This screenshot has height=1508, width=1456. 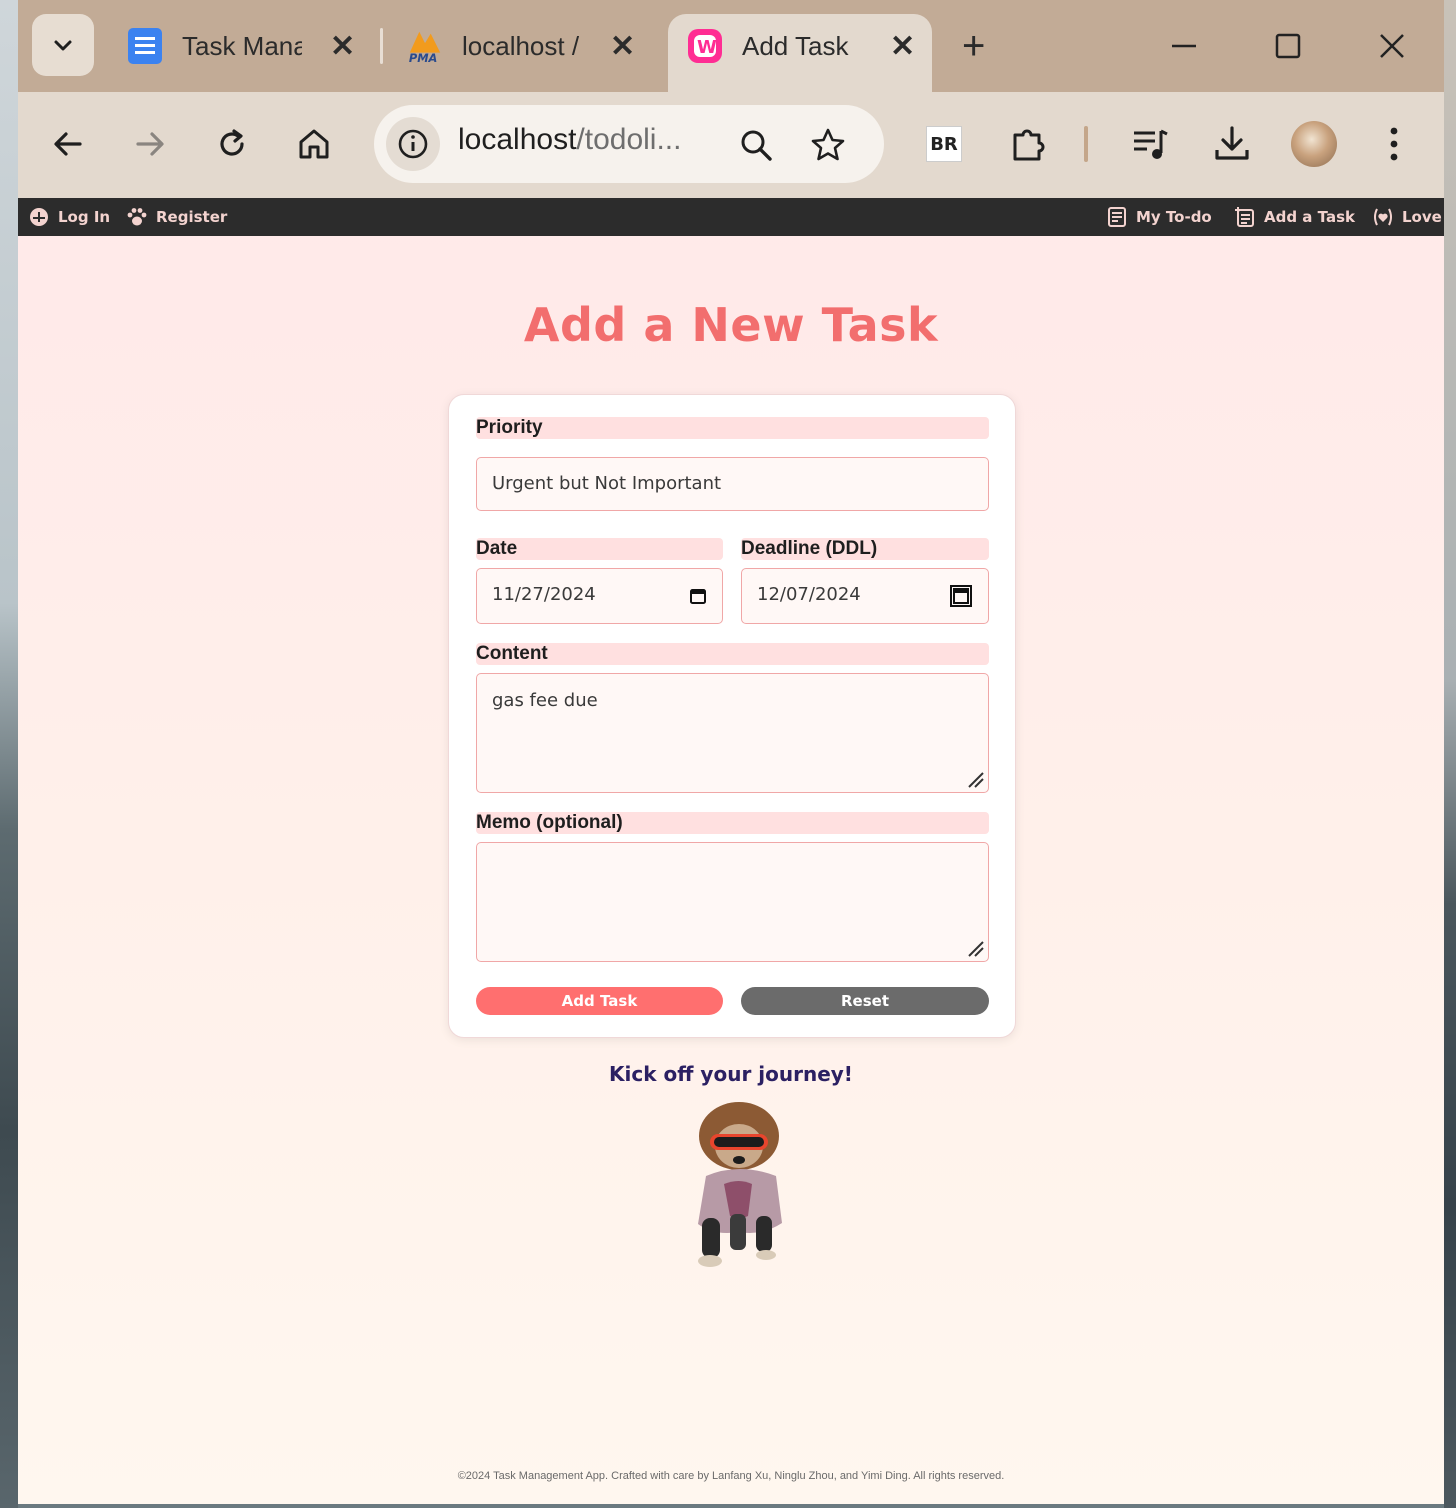 I want to click on br-extension-label: BR, so click(x=944, y=144).